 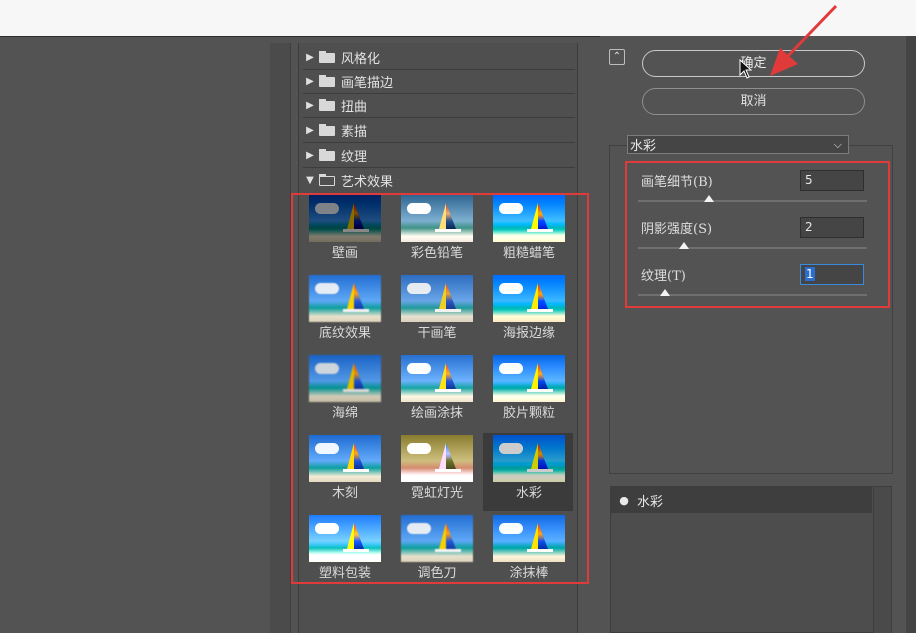 What do you see at coordinates (882, 560) in the screenshot?
I see `layers-scrollbar` at bounding box center [882, 560].